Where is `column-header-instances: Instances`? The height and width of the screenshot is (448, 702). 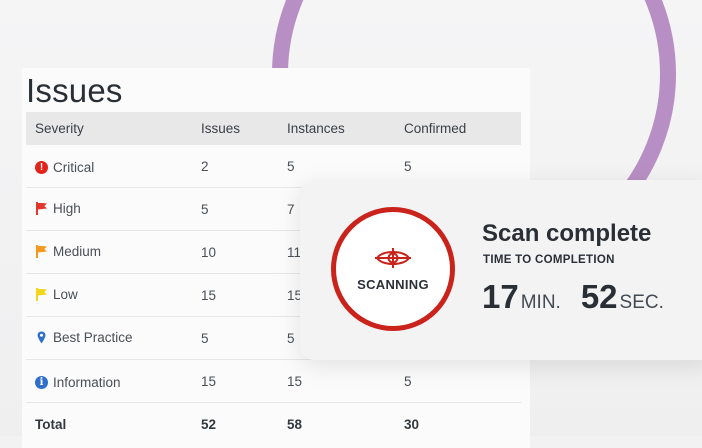
column-header-instances: Instances is located at coordinates (336, 128).